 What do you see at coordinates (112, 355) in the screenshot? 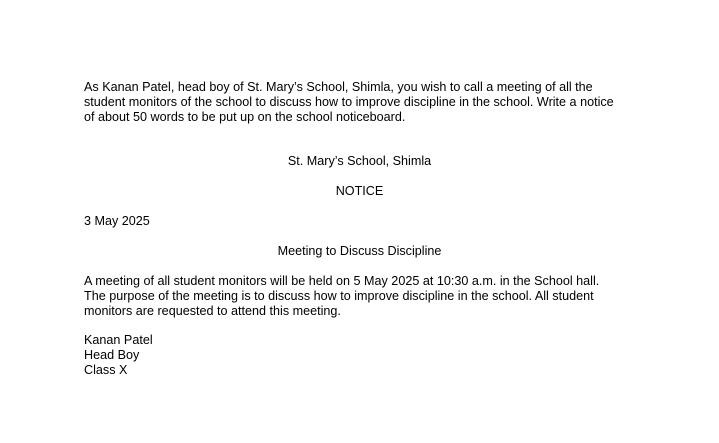
I see `signature-designation: Head Boy` at bounding box center [112, 355].